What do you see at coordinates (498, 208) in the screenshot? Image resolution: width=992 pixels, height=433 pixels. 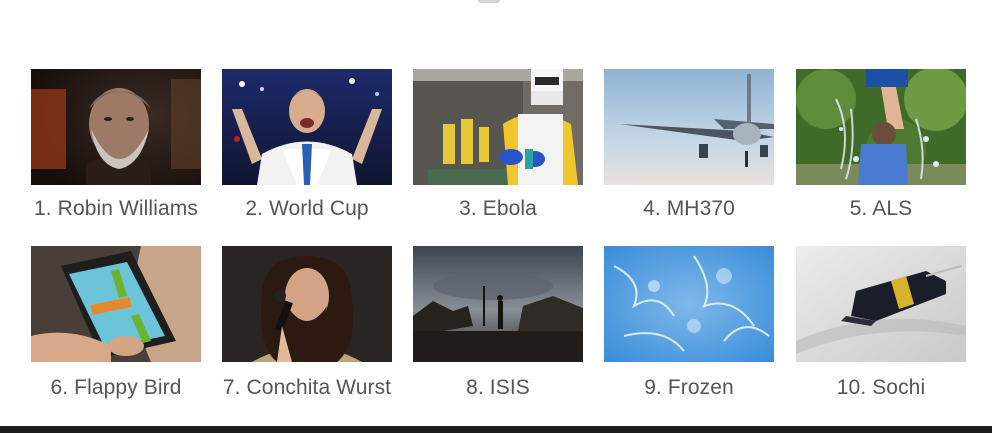 I see `trend-caption: 3. Ebola` at bounding box center [498, 208].